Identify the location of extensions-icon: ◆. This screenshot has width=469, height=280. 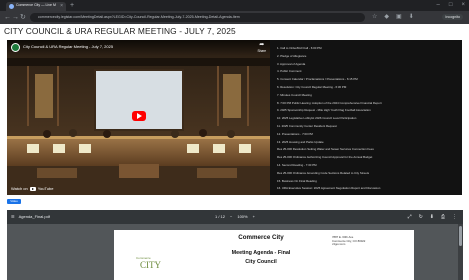
(386, 17).